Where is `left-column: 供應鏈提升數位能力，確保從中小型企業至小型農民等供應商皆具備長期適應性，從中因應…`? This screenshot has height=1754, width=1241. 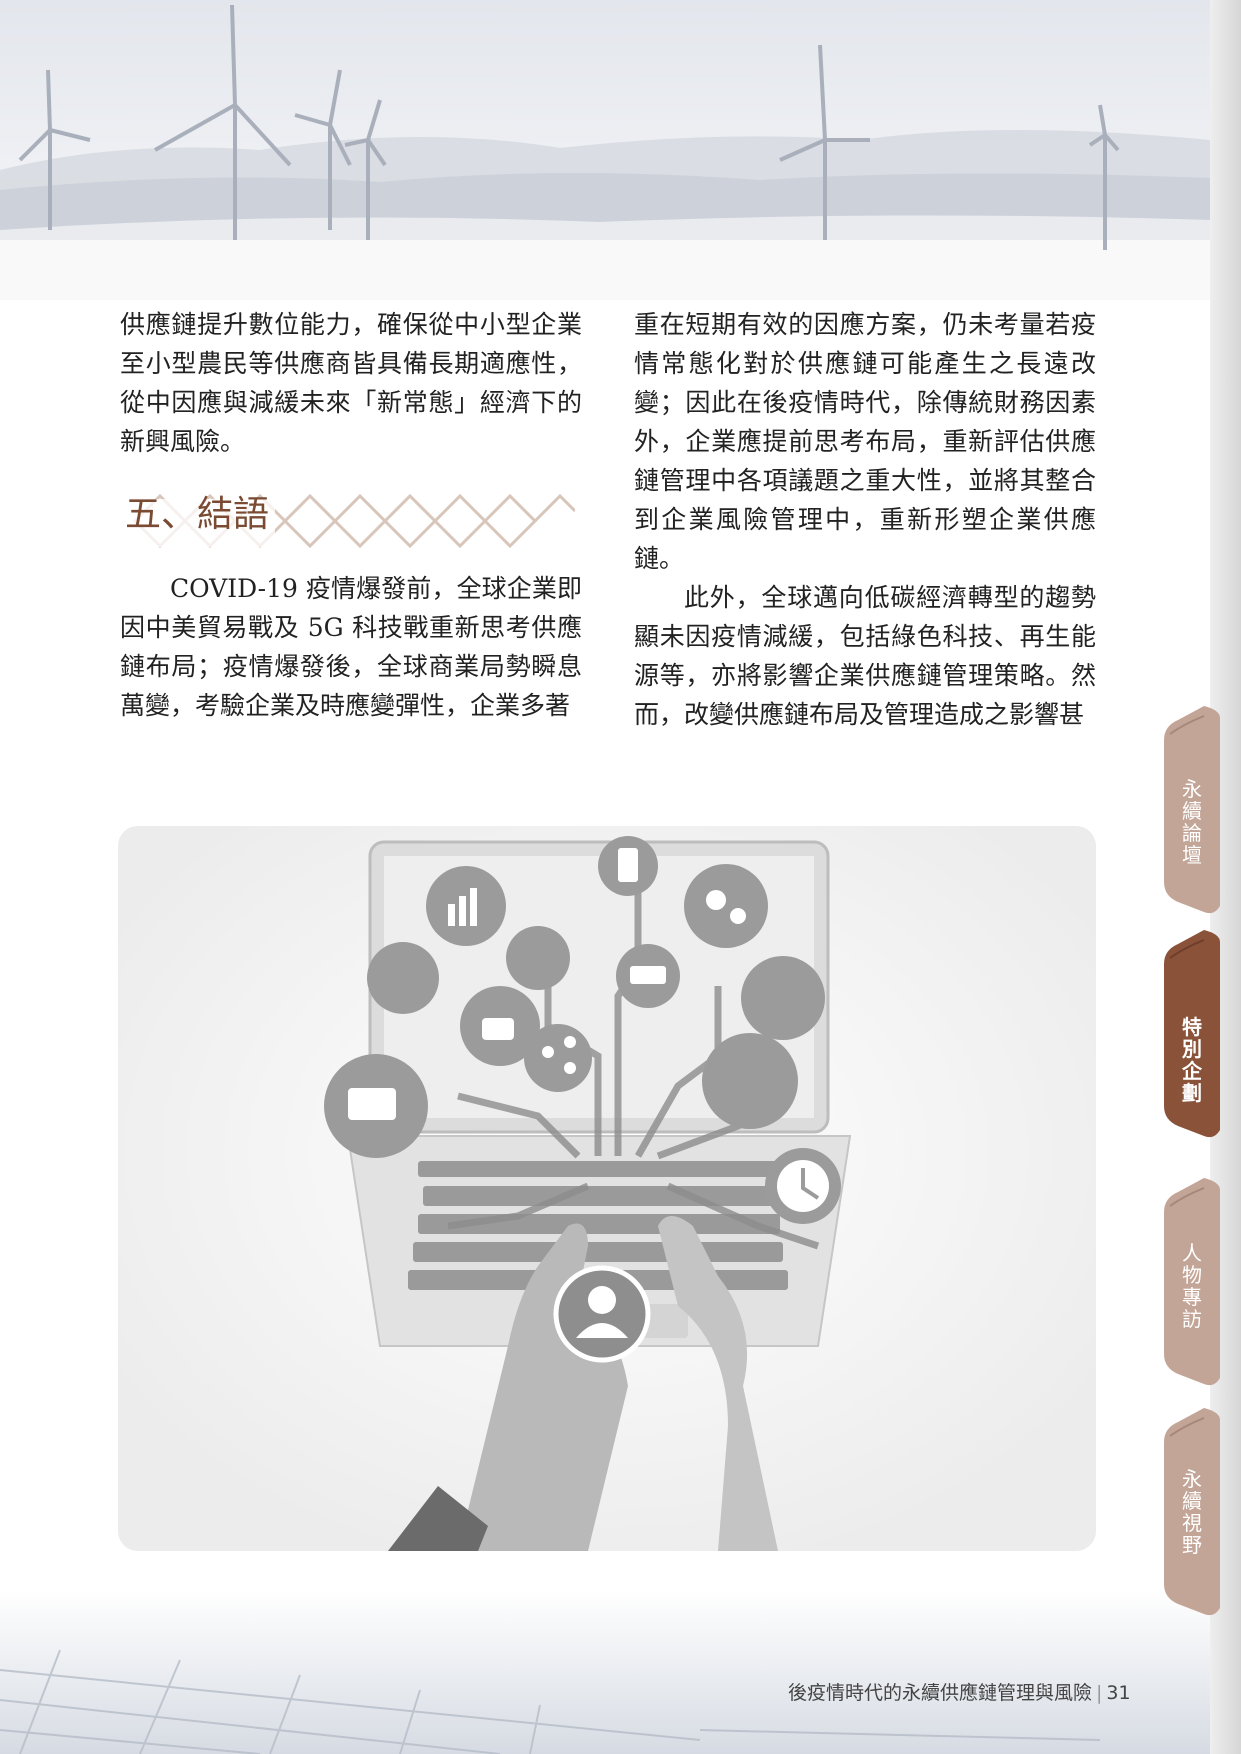 left-column: 供應鏈提升數位能力，確保從中小型企業至小型農民等供應商皆具備長期適應性，從中因應… is located at coordinates (348, 515).